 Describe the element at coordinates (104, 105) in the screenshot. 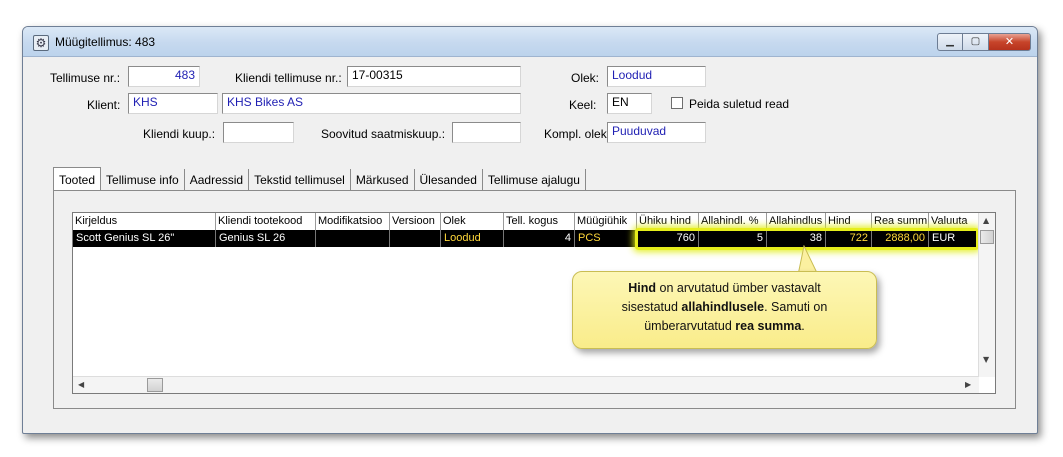

I see `client-label: Klient:` at that location.